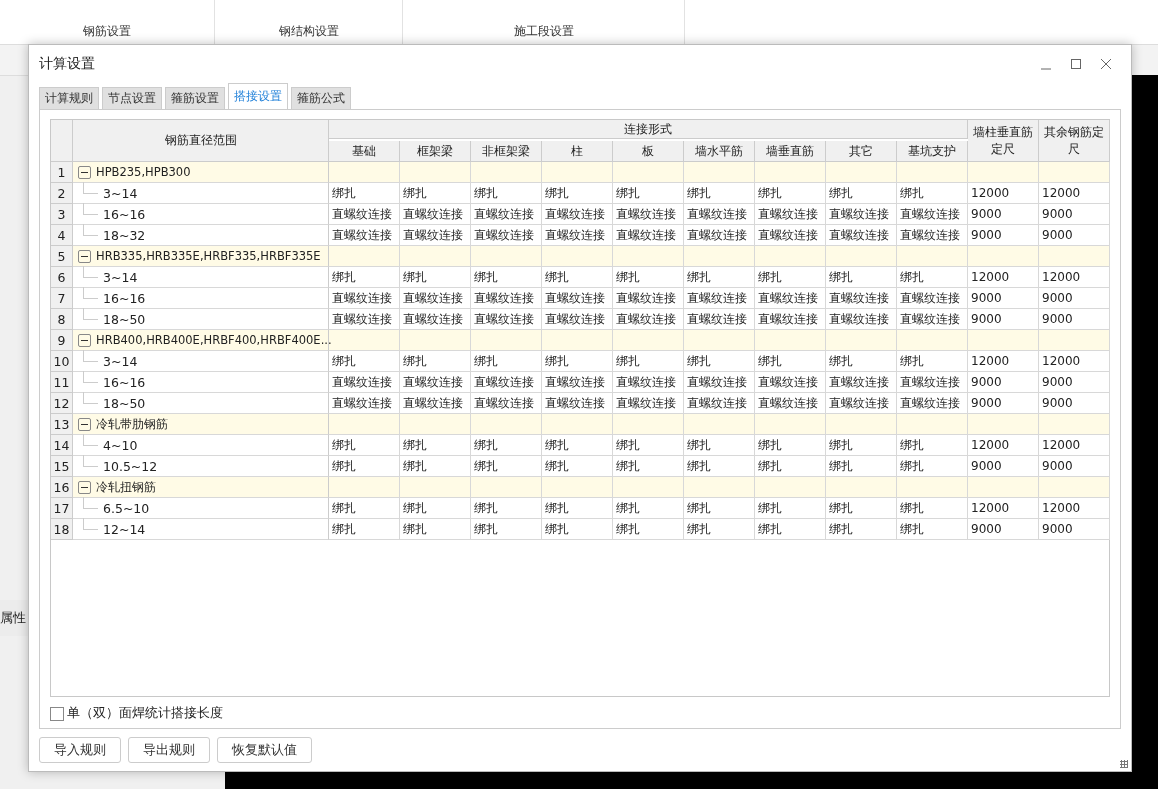 This screenshot has height=789, width=1158. Describe the element at coordinates (126, 508) in the screenshot. I see `range-cell: 6.5~10` at that location.